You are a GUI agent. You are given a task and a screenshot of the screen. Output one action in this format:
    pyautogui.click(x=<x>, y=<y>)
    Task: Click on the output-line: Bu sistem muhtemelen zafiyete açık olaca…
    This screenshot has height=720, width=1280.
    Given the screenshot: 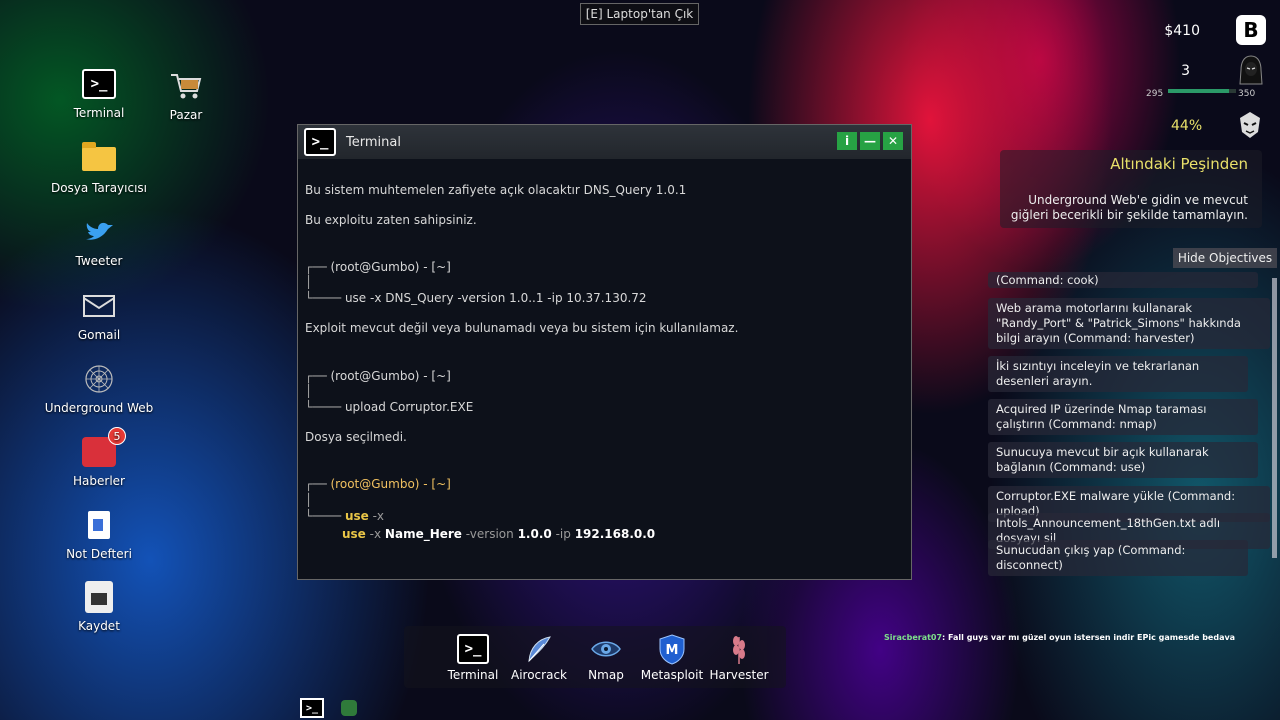 What is the action you would take?
    pyautogui.click(x=496, y=190)
    